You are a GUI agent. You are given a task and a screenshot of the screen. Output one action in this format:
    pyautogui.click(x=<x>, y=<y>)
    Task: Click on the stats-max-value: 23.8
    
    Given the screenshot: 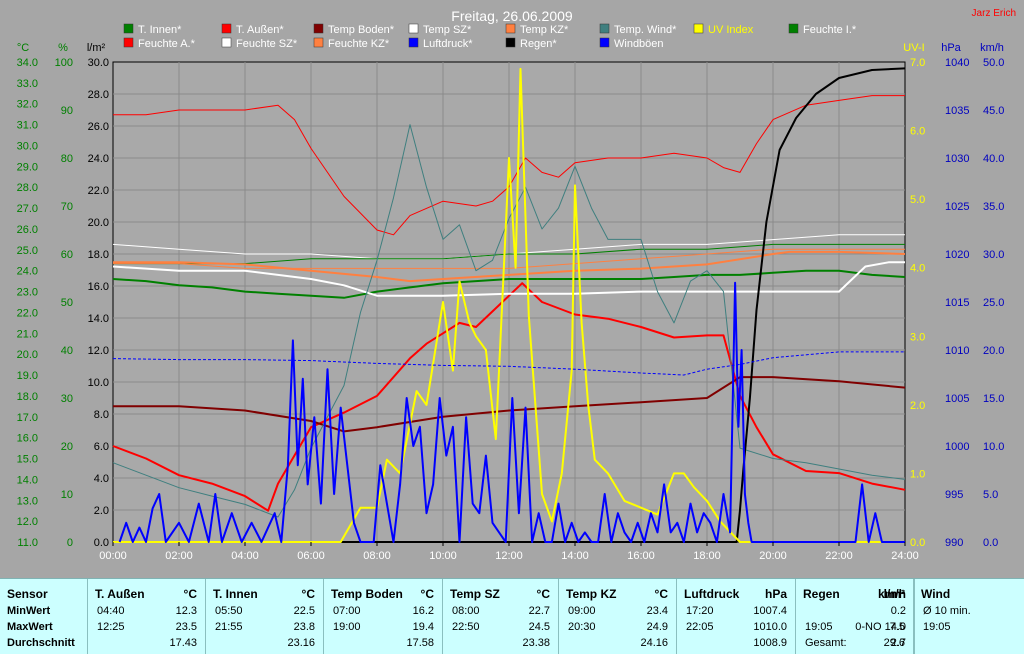 What is the action you would take?
    pyautogui.click(x=304, y=627)
    